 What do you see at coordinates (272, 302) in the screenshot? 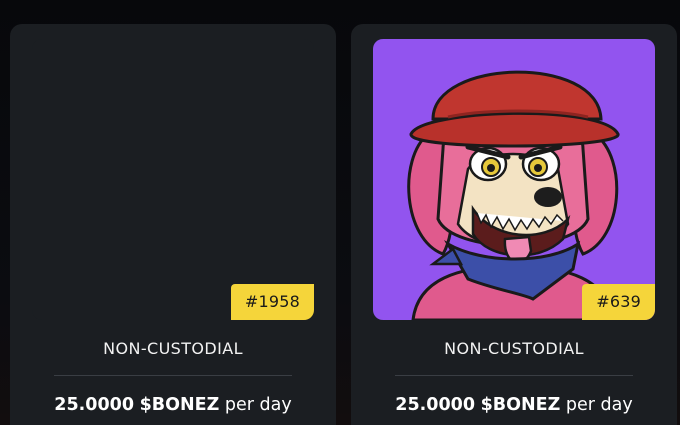
I see `token-id-badge: #1958` at bounding box center [272, 302].